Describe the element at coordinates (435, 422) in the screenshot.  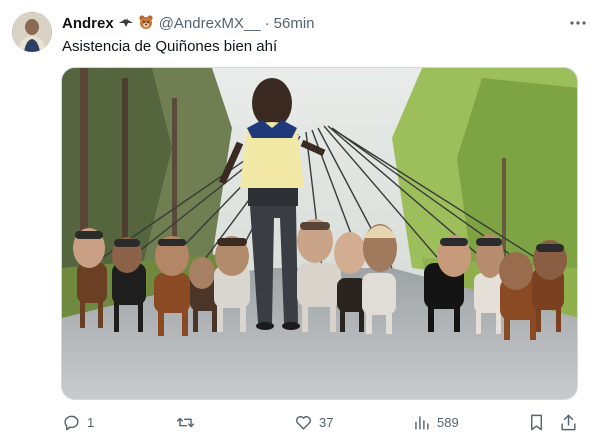
I see `views-button: 589` at that location.